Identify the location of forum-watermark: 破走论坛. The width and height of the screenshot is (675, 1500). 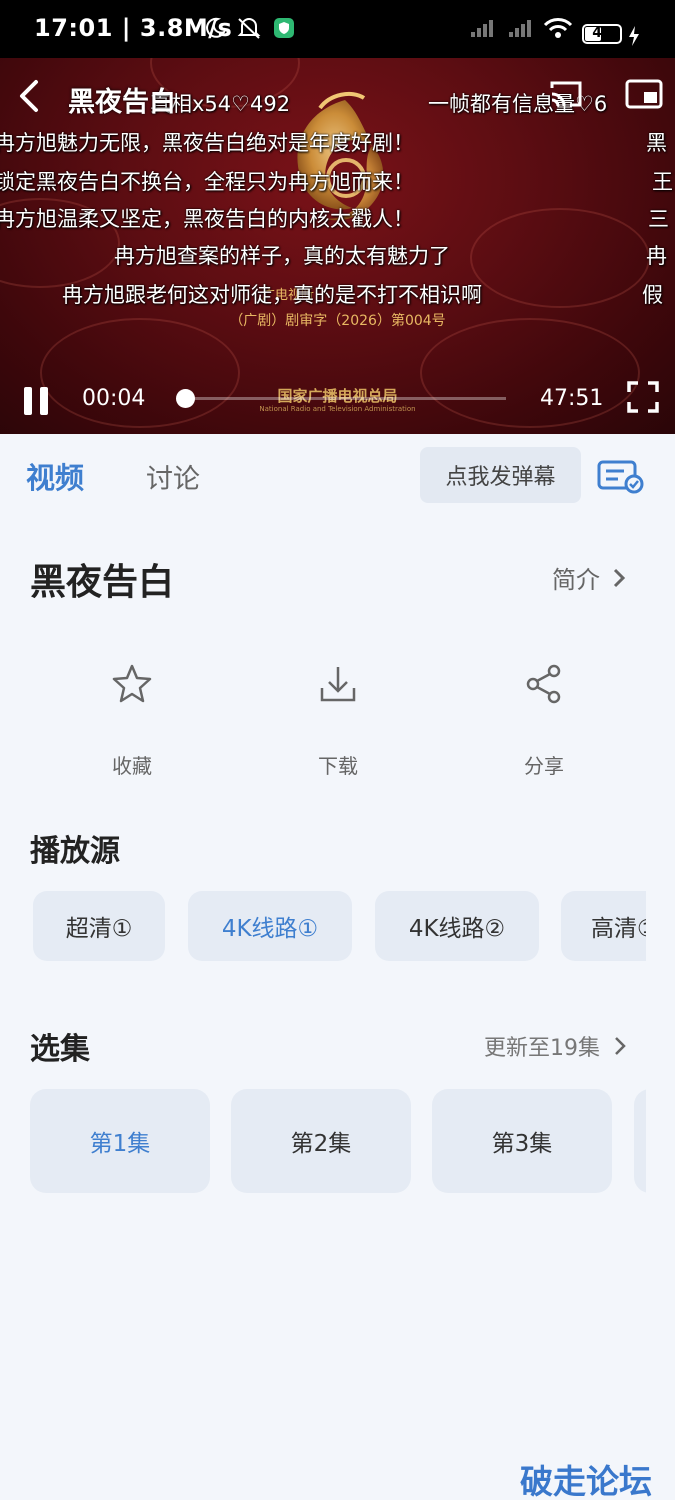
(586, 1481).